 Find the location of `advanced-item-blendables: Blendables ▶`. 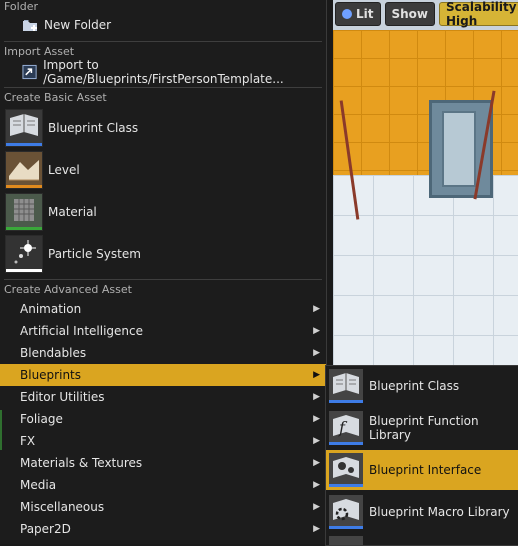

advanced-item-blendables: Blendables ▶ is located at coordinates (163, 353).